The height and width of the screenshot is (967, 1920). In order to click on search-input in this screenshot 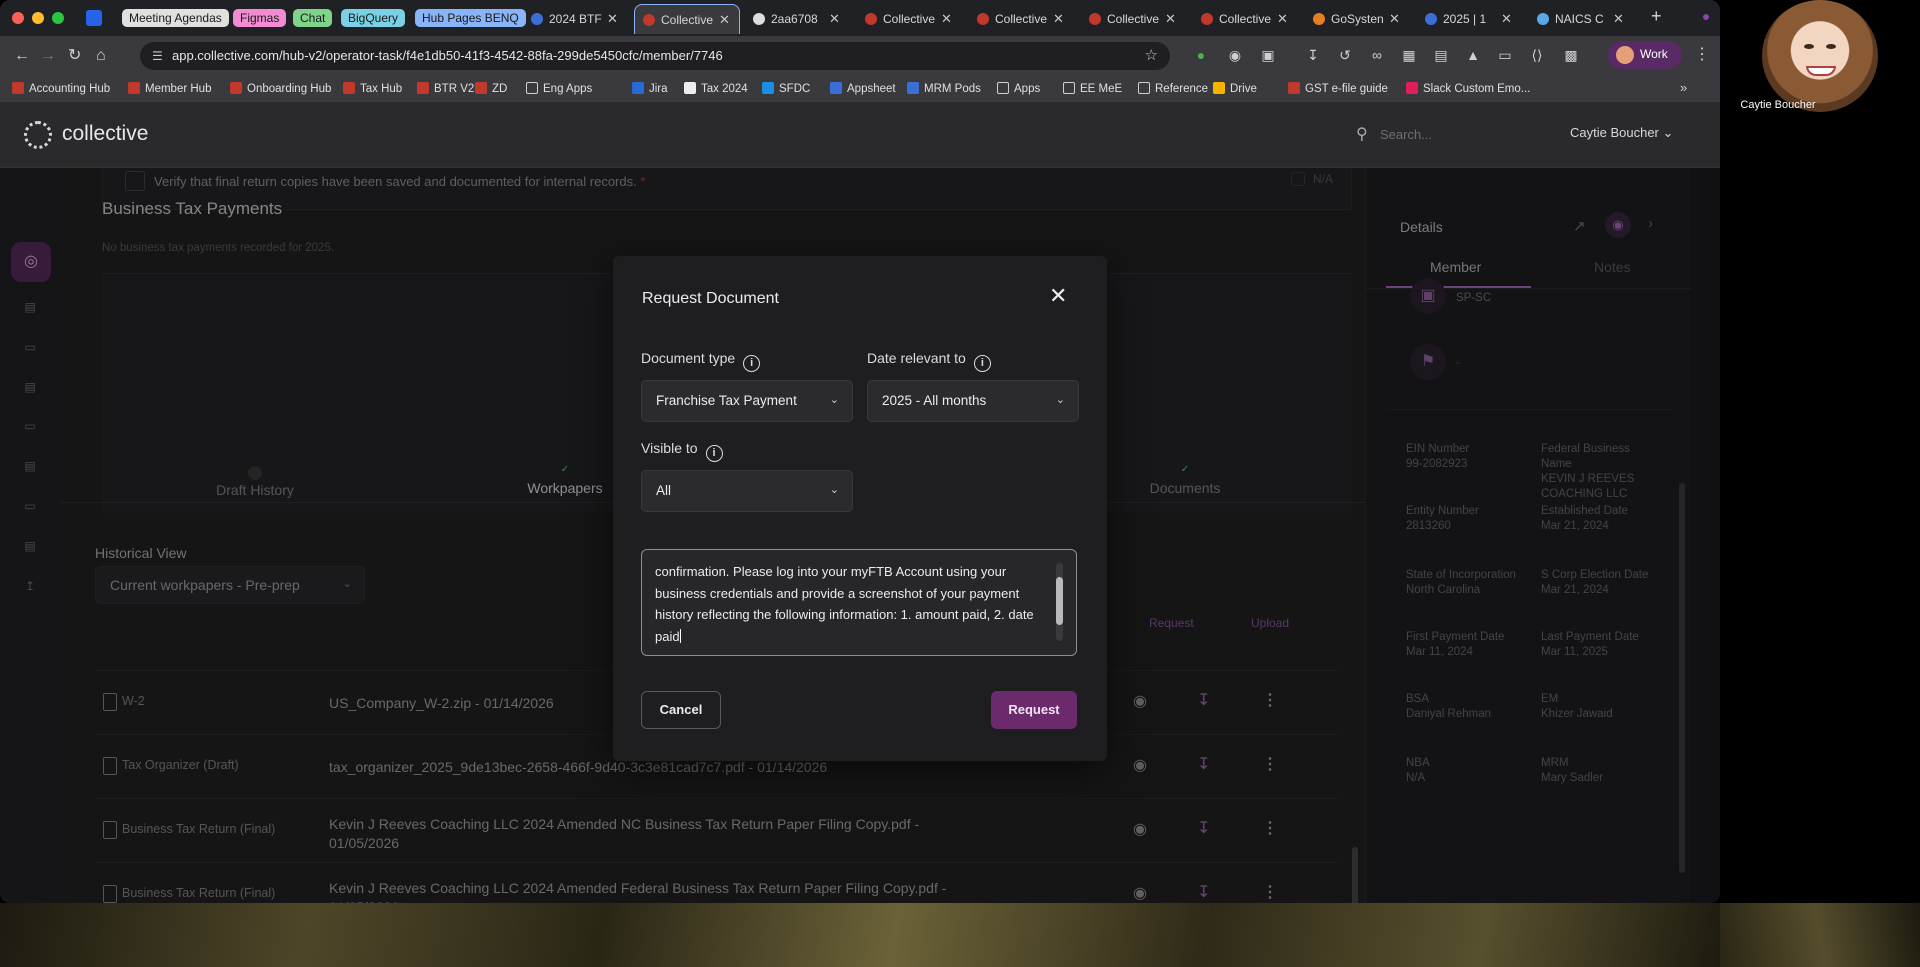, I will do `click(1460, 134)`.